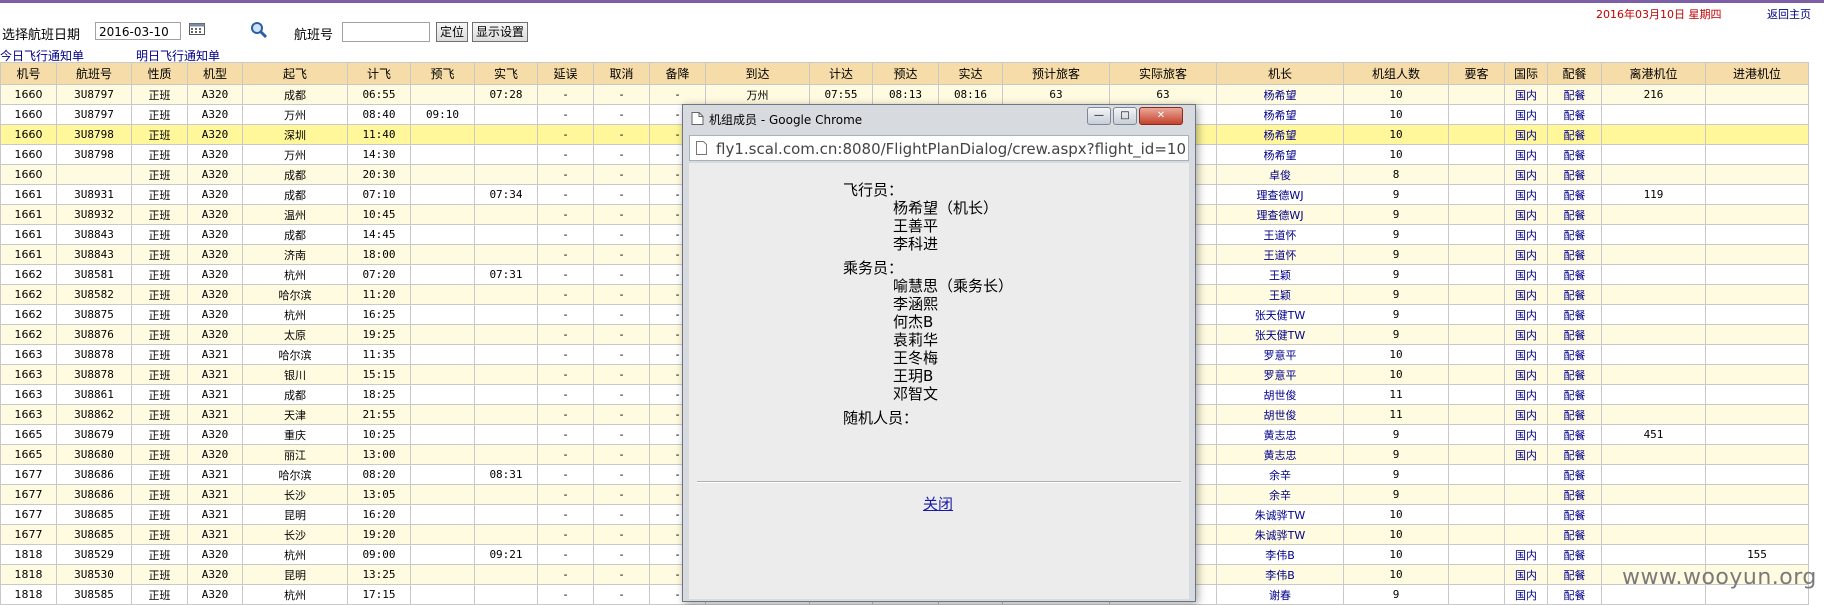 The height and width of the screenshot is (605, 1824). I want to click on display-settings-button: 显示设置, so click(500, 32).